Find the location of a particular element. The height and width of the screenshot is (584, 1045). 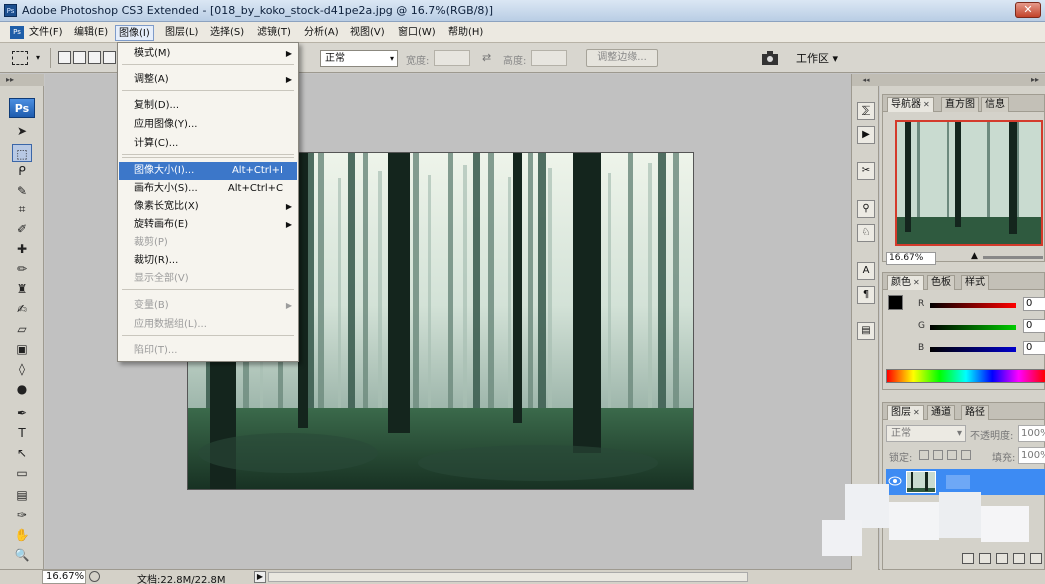

image-menu-item: 模式(M) ▶ is located at coordinates (208, 54).